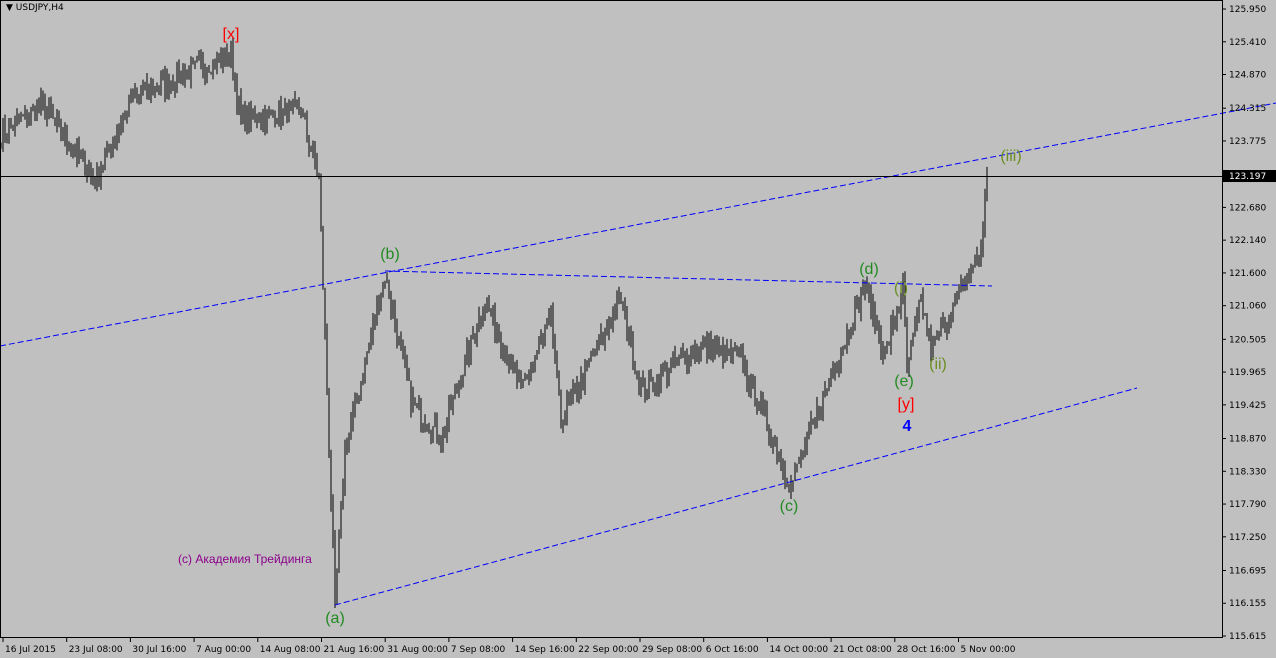 Image resolution: width=1276 pixels, height=658 pixels. What do you see at coordinates (906, 405) in the screenshot?
I see `wave-label: [y]` at bounding box center [906, 405].